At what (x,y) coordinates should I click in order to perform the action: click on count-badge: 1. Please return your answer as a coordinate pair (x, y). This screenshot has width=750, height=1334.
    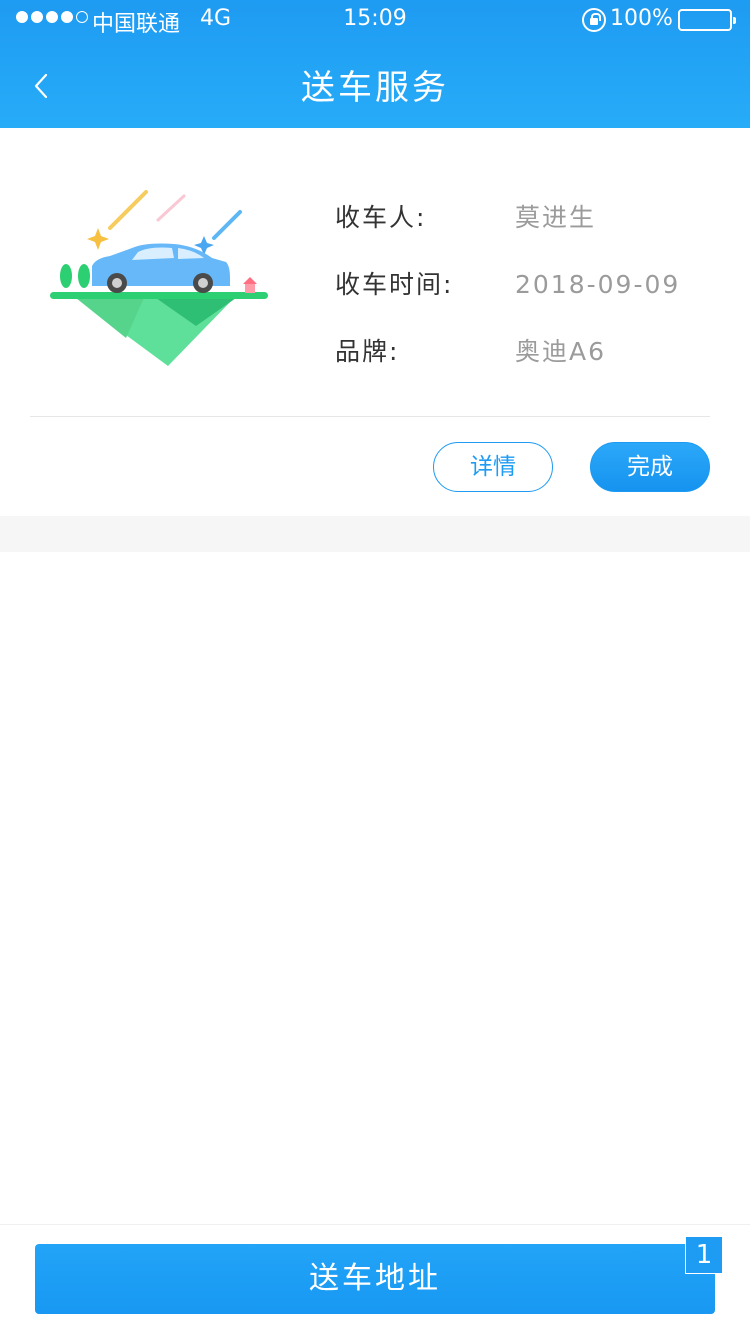
    Looking at the image, I should click on (704, 1255).